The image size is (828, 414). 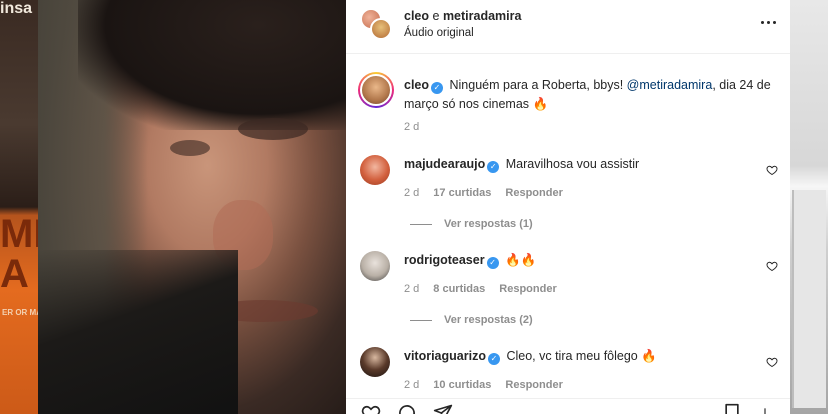 I want to click on share-icon, so click(x=443, y=408).